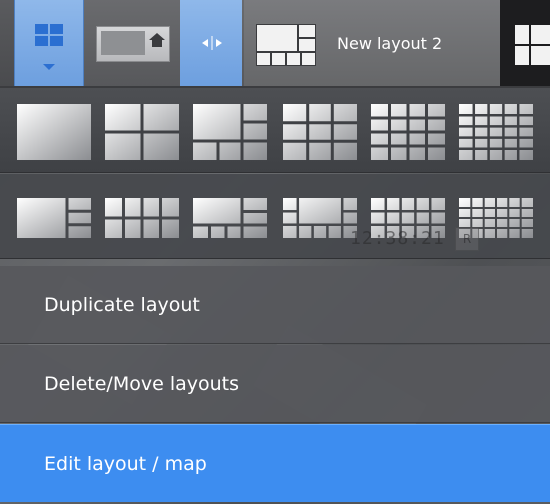 The image size is (550, 504). Describe the element at coordinates (157, 40) in the screenshot. I see `home-icon` at that location.